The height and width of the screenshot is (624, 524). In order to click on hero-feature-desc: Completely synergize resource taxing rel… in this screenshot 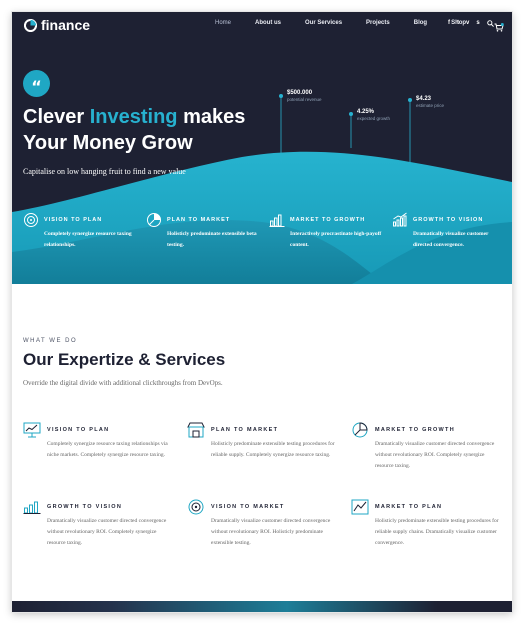, I will do `click(88, 239)`.